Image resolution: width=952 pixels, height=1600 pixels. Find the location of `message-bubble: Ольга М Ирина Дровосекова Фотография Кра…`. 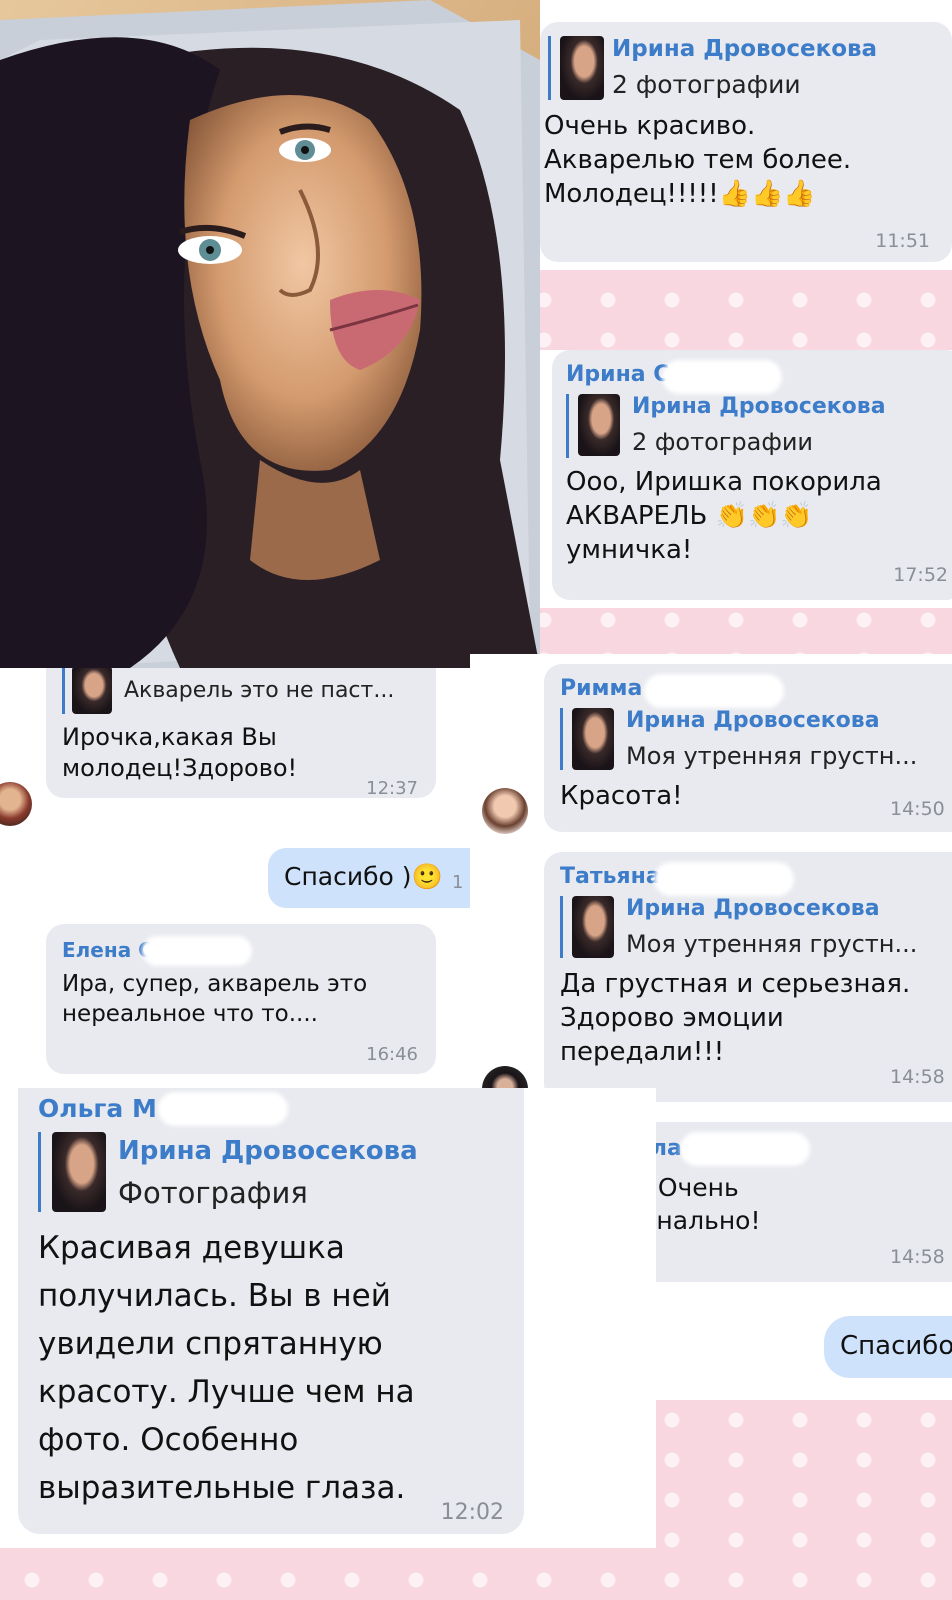

message-bubble: Ольга М Ирина Дровосекова Фотография Кра… is located at coordinates (271, 1311).